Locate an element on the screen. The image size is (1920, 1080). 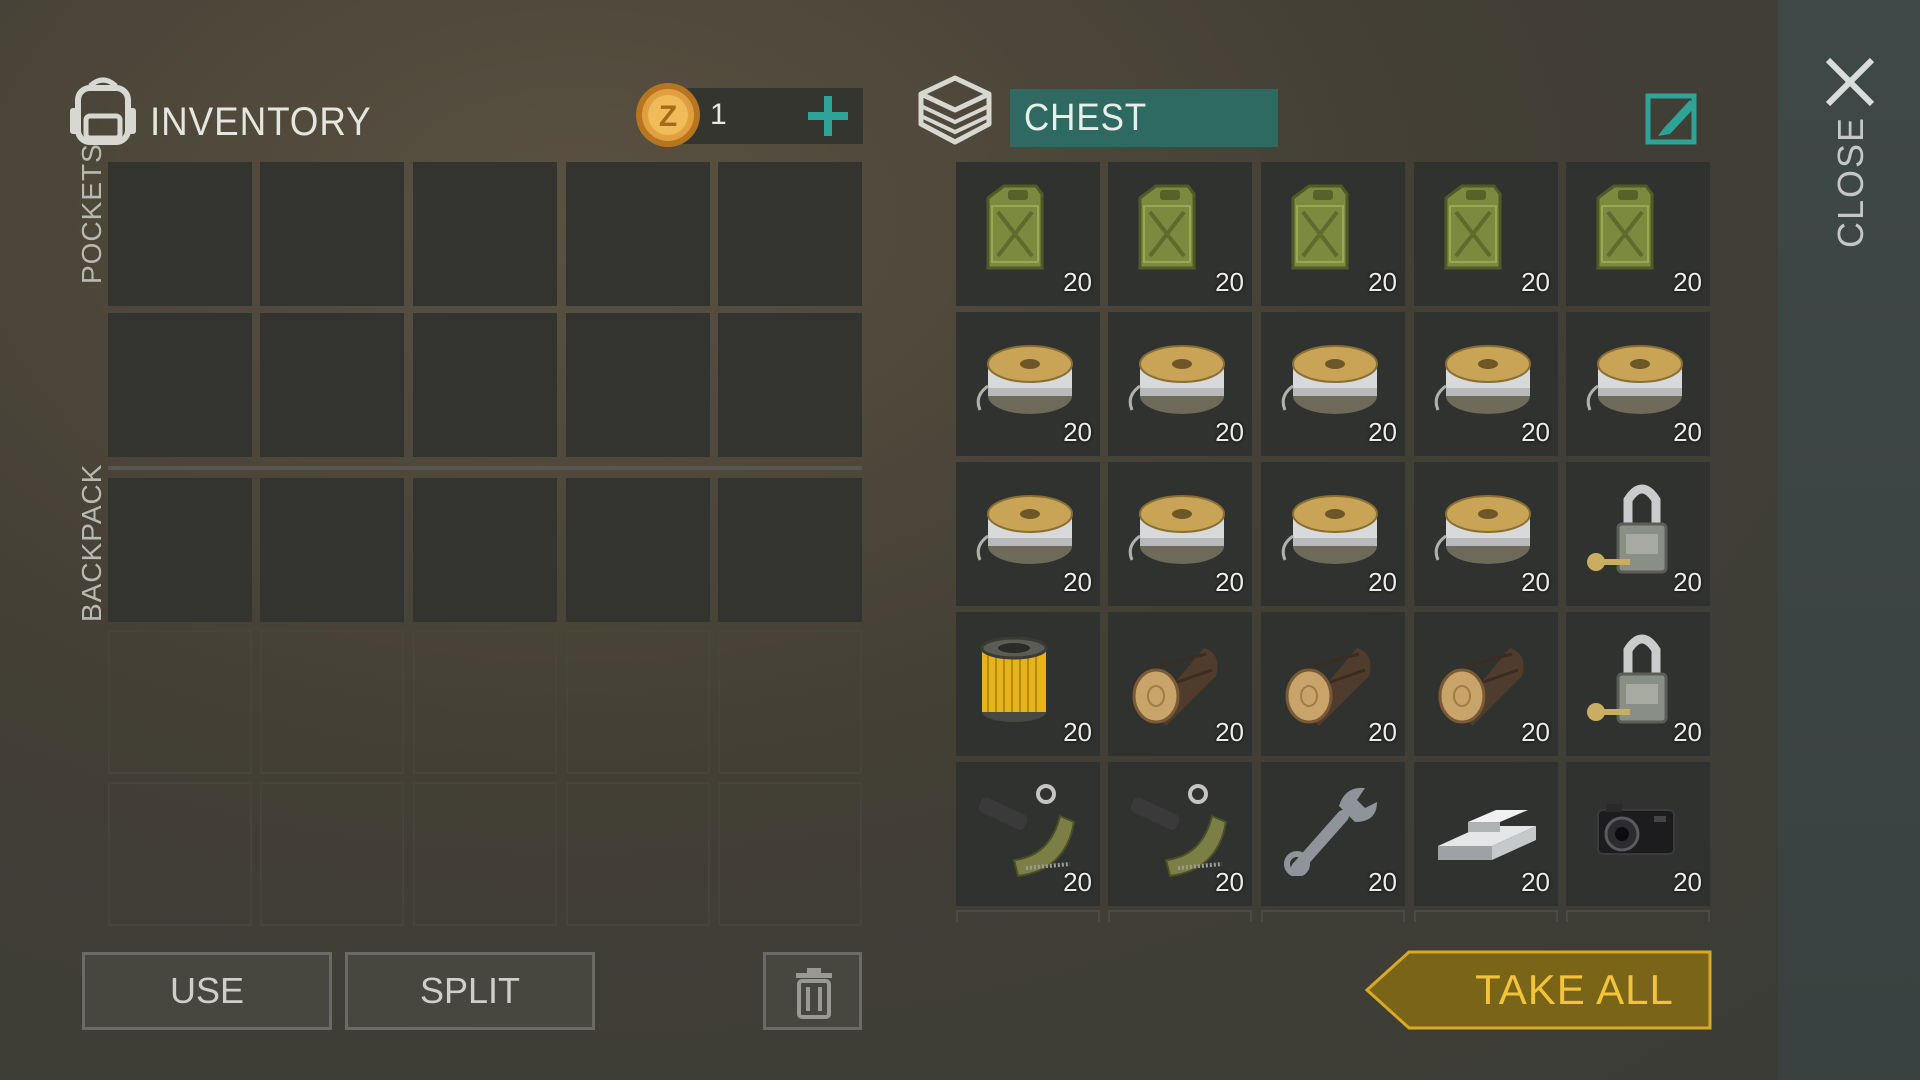
svg-text: Z is located at coordinates (668, 116).